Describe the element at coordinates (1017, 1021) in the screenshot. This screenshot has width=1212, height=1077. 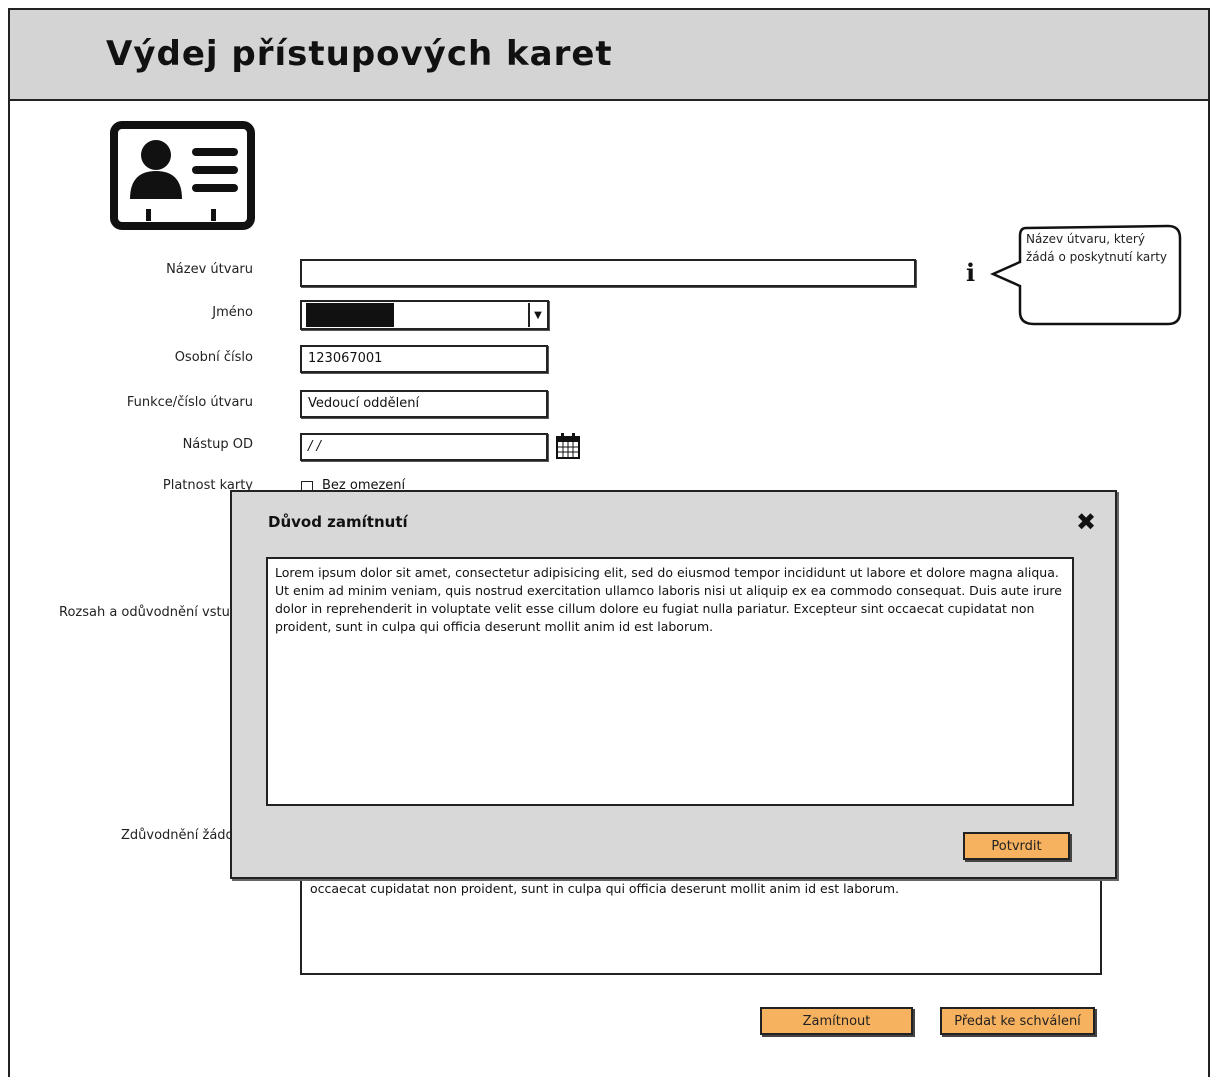
I see `predat-ke-schvaleni-button: Předat ke schválení` at that location.